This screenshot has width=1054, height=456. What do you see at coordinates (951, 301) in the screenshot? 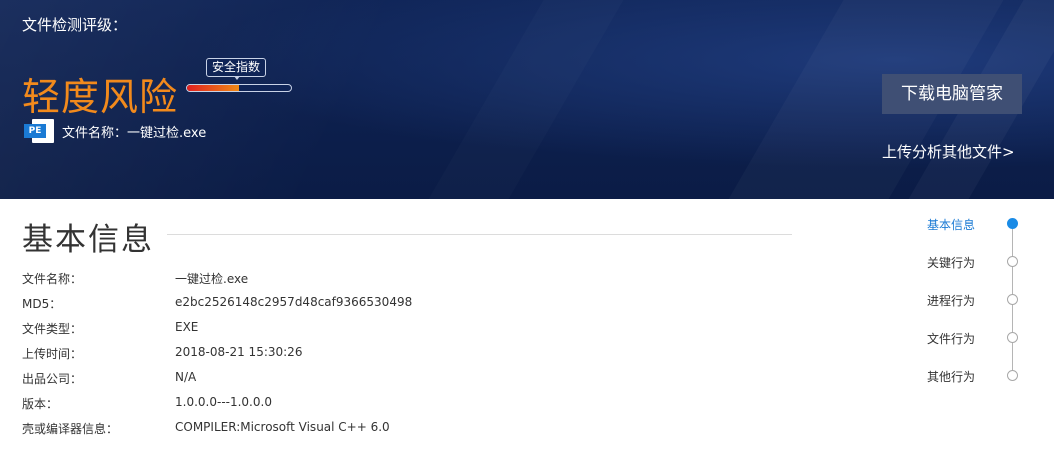
I see `side-nav-label: 进程行为` at bounding box center [951, 301].